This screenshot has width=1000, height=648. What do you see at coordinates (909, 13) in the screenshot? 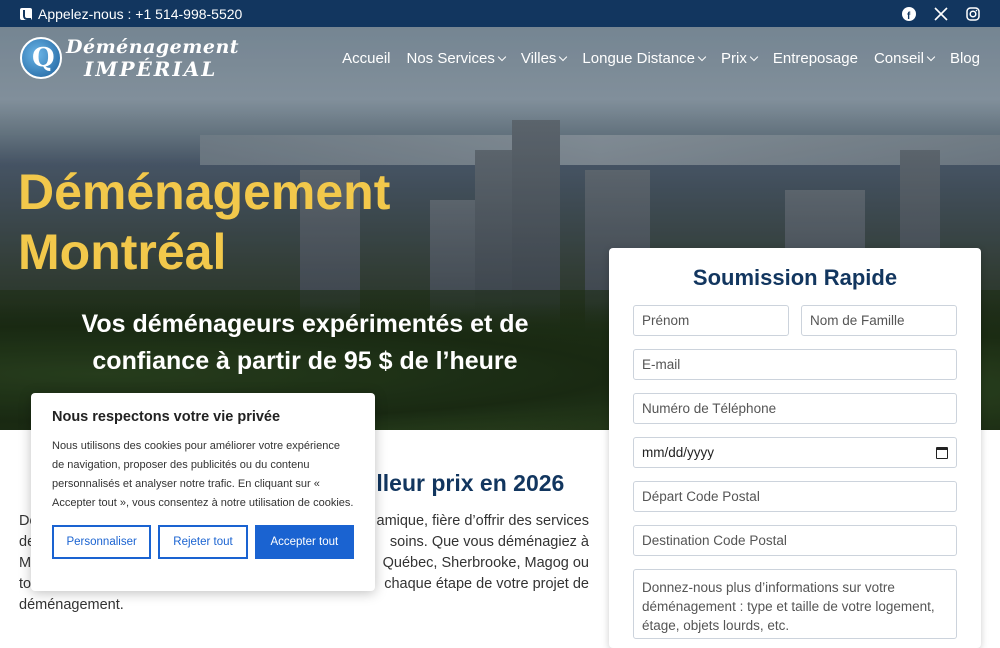
I see `facebook-icon: f` at bounding box center [909, 13].